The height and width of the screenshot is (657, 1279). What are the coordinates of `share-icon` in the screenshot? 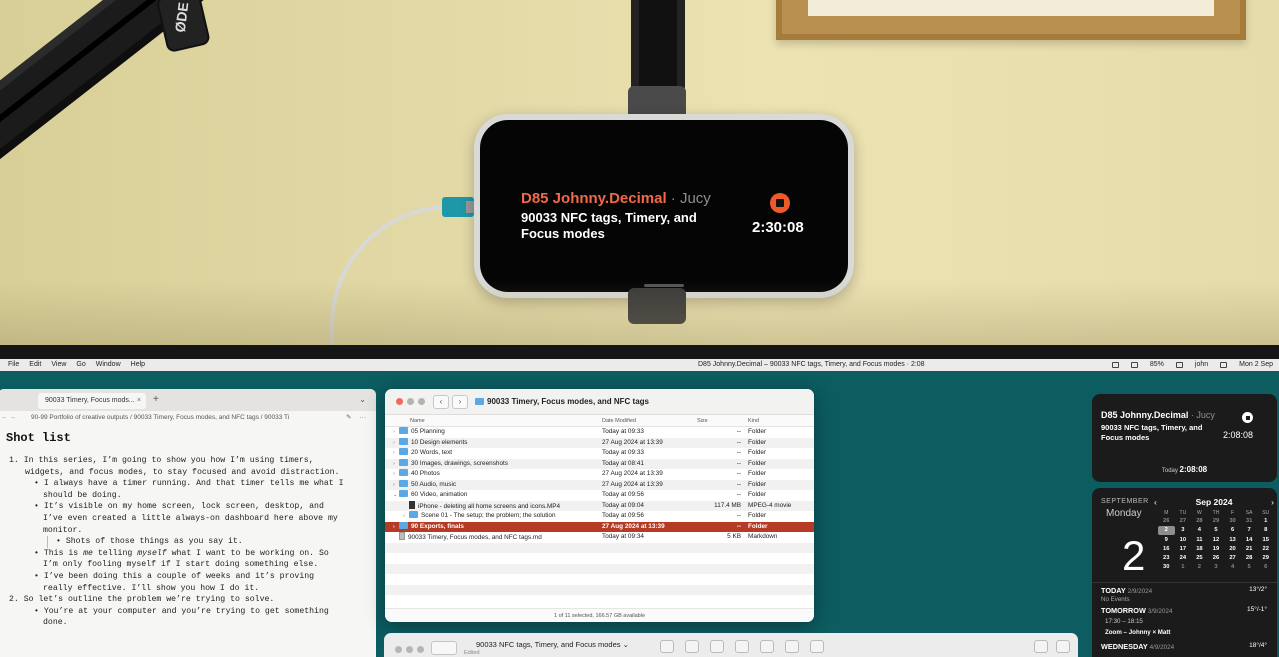 It's located at (1041, 646).